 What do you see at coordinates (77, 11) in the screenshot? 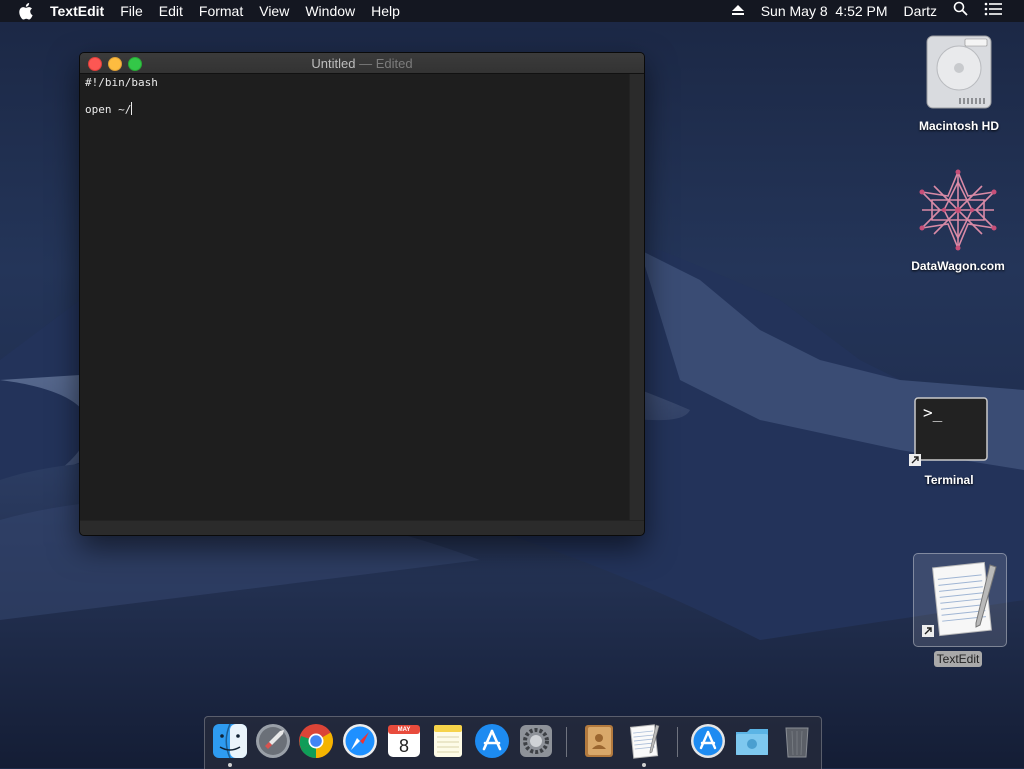
I see `menu-app-name: TextEdit` at bounding box center [77, 11].